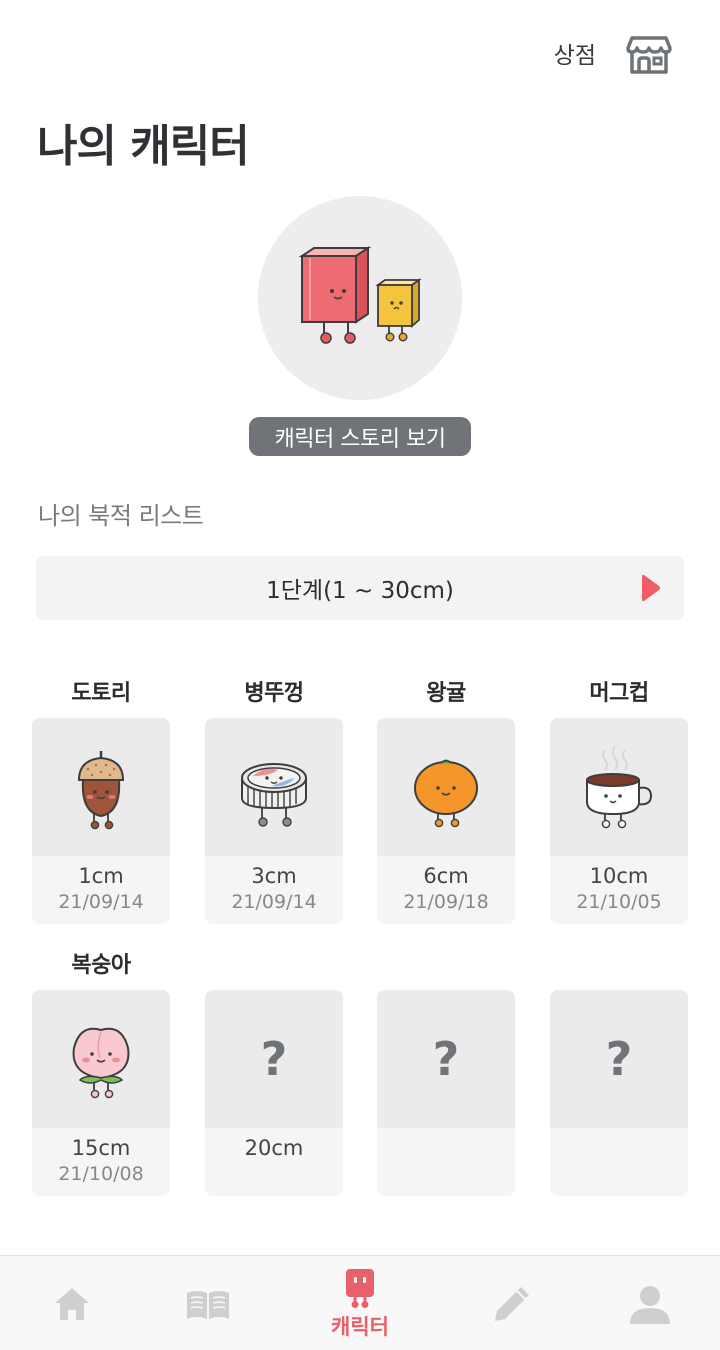 Image resolution: width=720 pixels, height=1350 pixels. I want to click on pencil-icon, so click(512, 1303).